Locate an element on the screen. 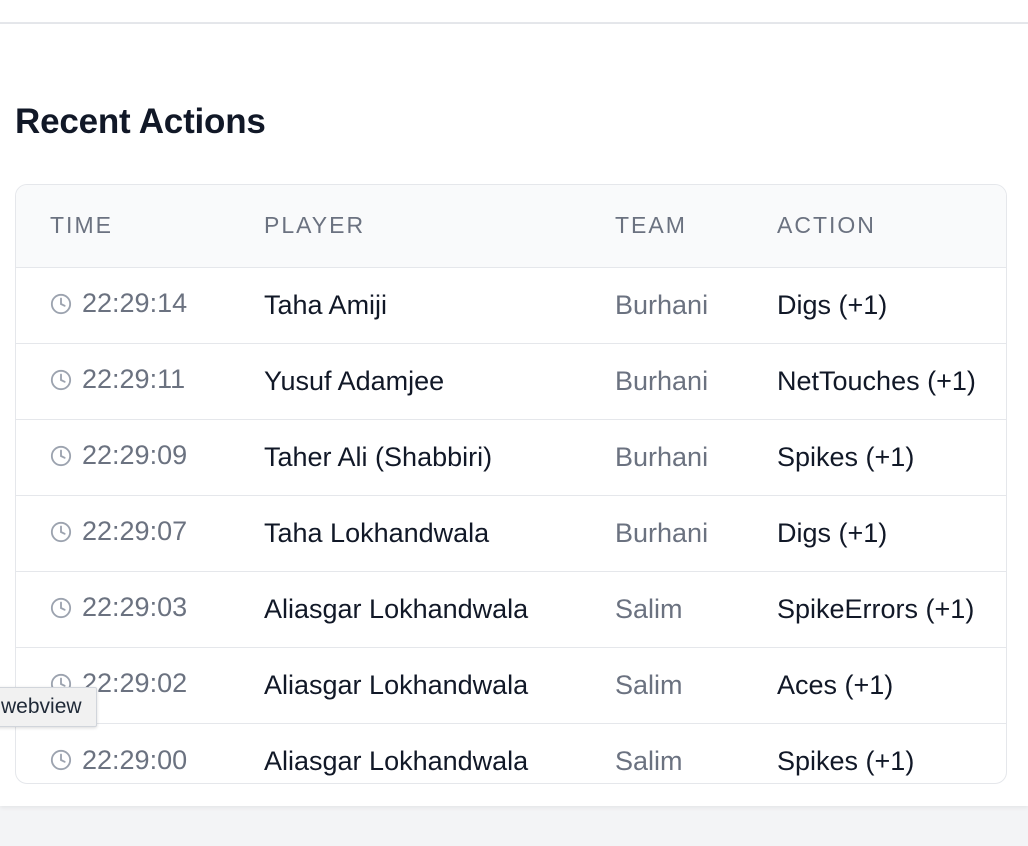 Image resolution: width=1028 pixels, height=846 pixels. top-panel-edge is located at coordinates (514, 12).